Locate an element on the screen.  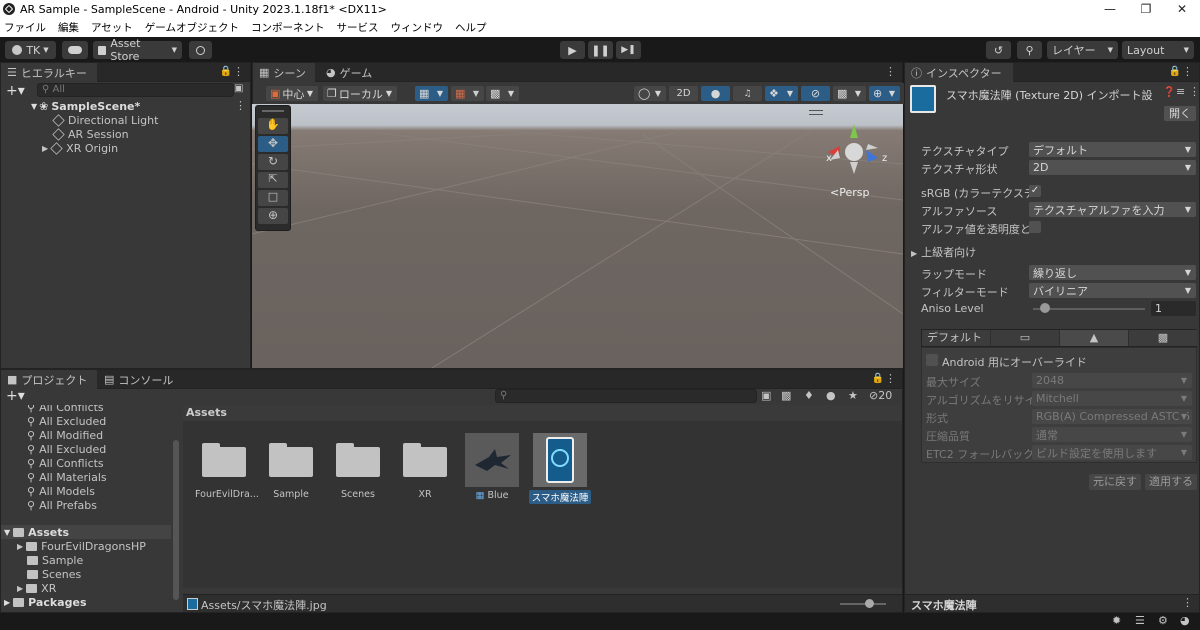
hierarchy-item: AR Session is located at coordinates (90, 134).